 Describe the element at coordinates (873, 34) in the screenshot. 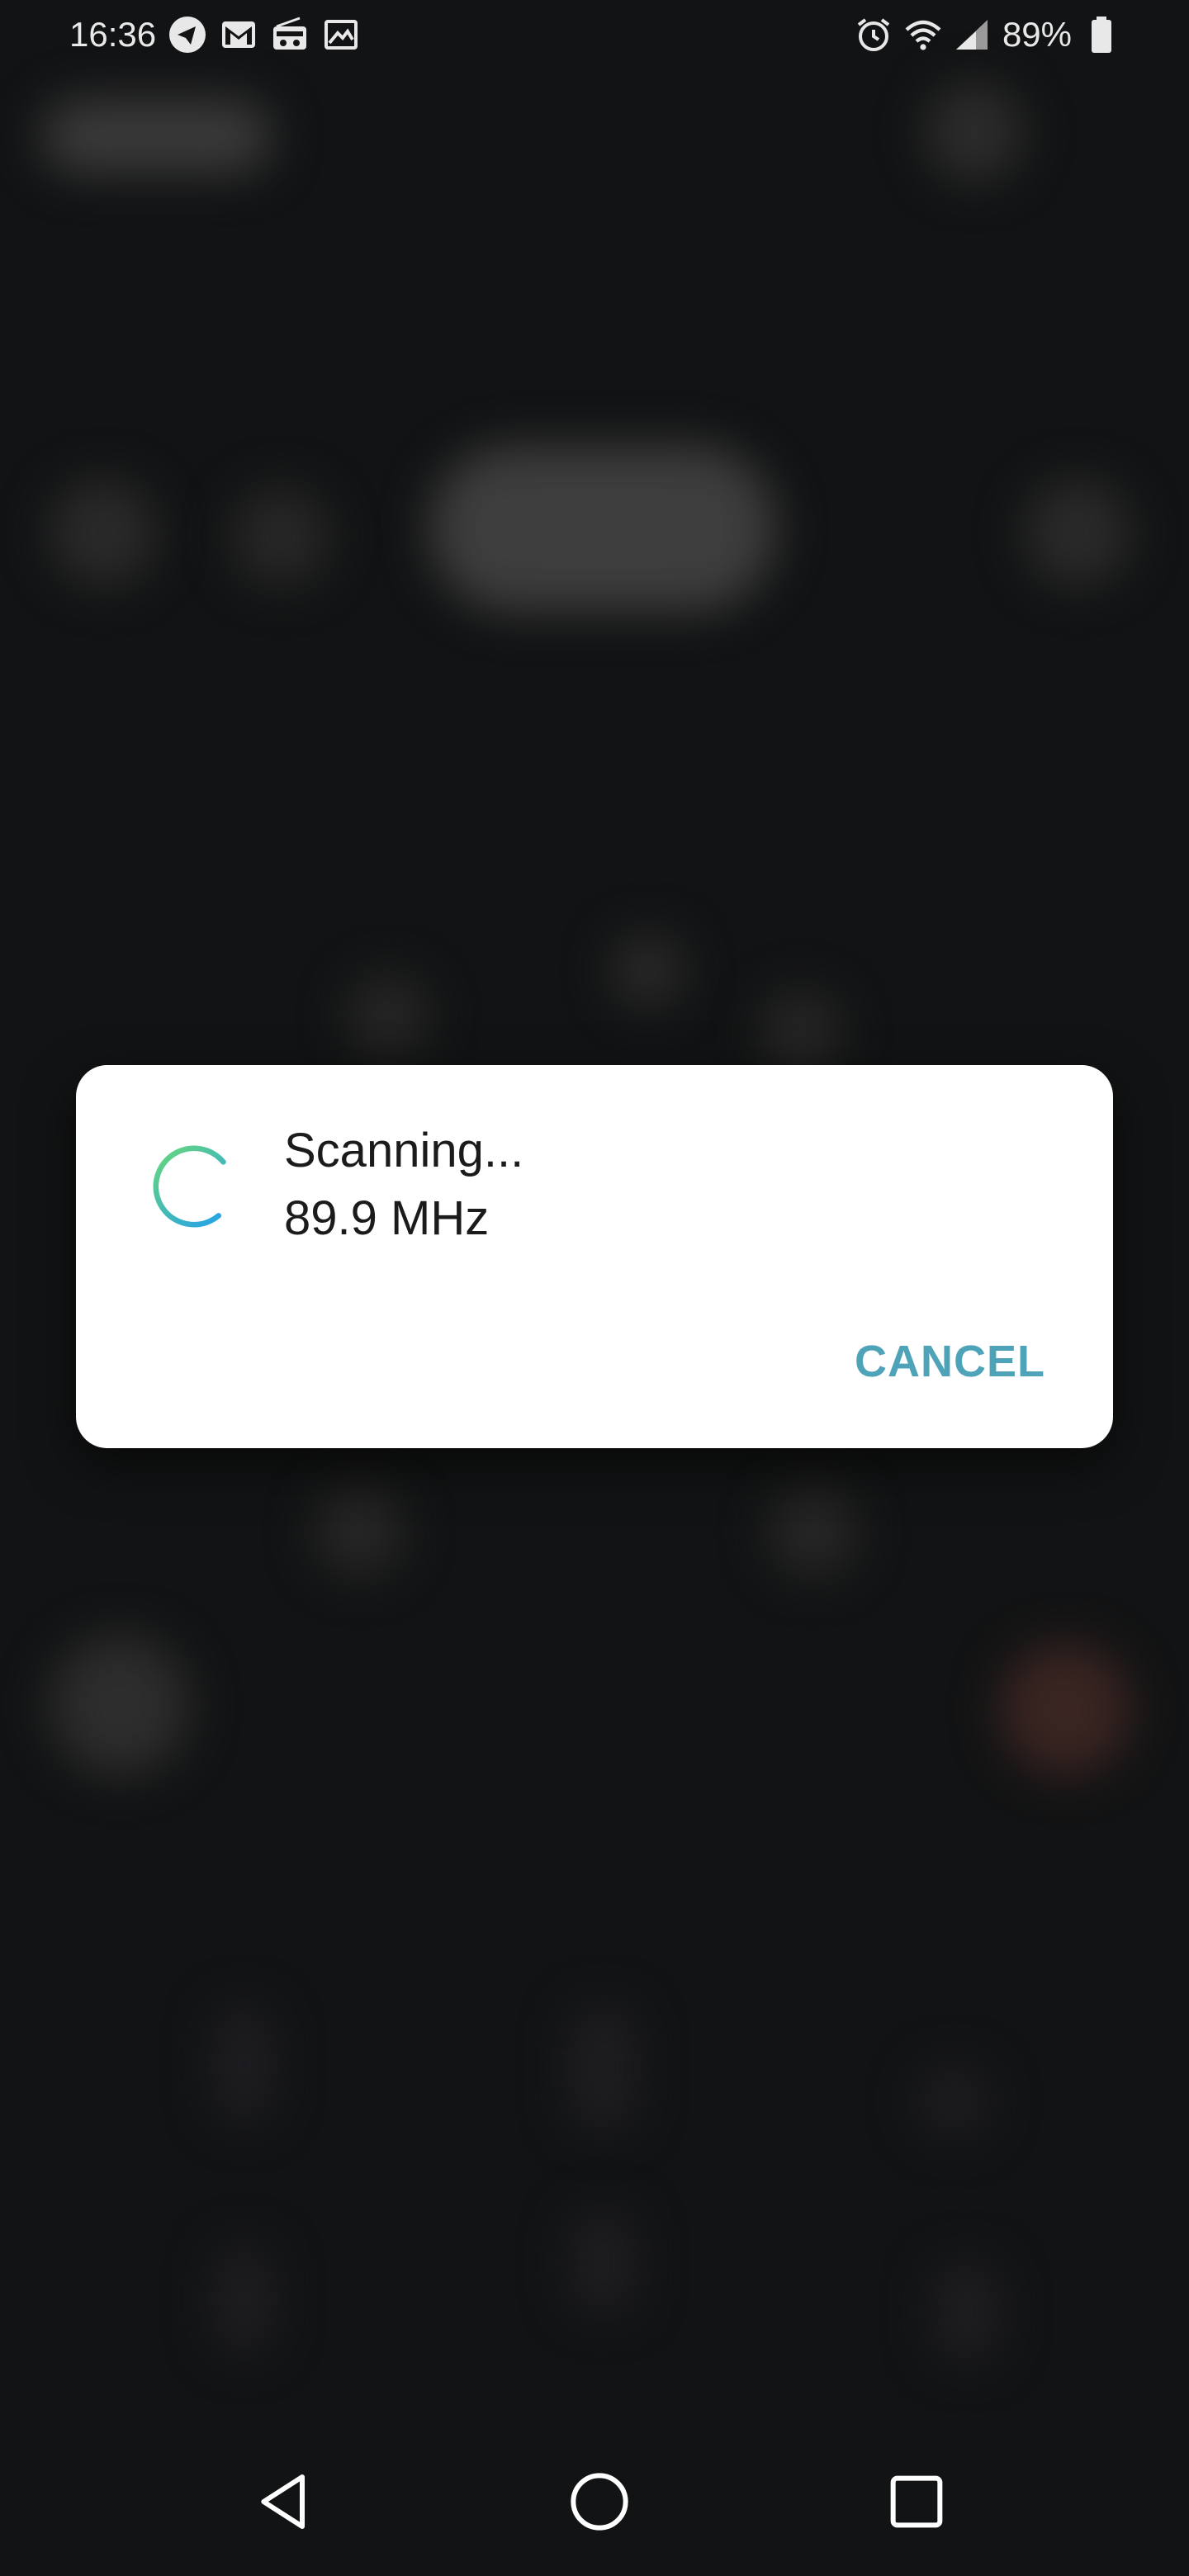

I see `alarm-icon` at that location.